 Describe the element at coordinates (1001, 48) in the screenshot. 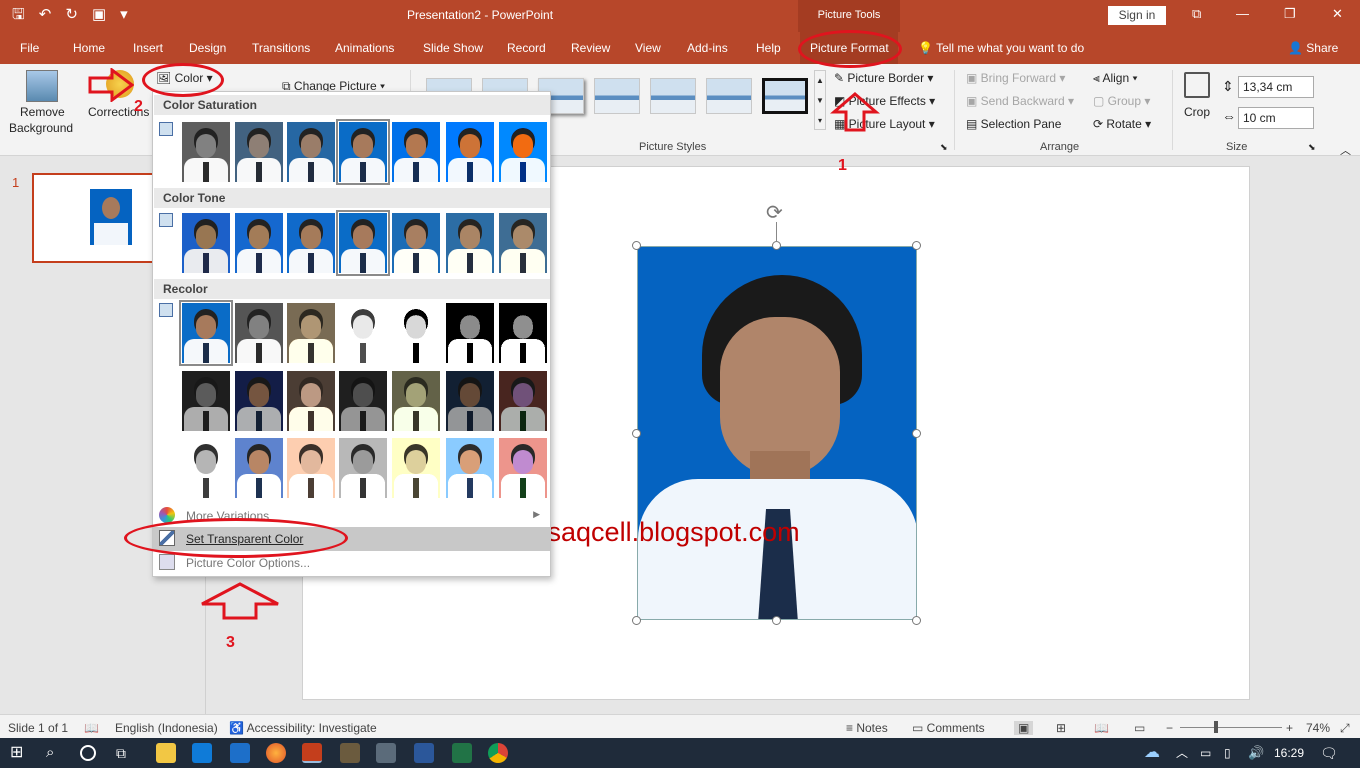

I see `tell-me-search: 💡 Tell me what you want to do` at that location.